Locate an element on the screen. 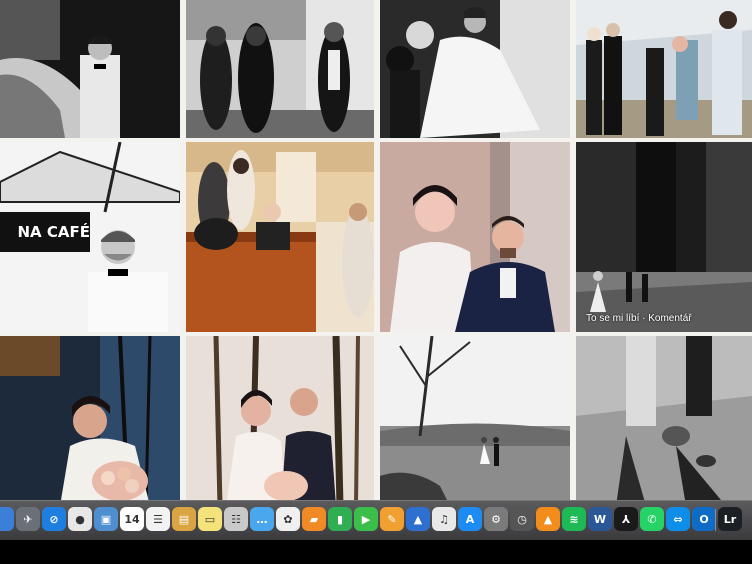 The width and height of the screenshot is (752, 564). photo-groom-bowtie-car is located at coordinates (90, 69).